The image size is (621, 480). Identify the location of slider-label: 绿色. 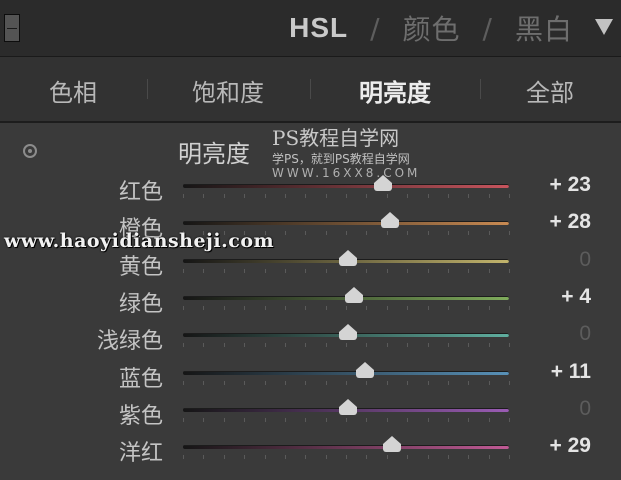
(140, 304).